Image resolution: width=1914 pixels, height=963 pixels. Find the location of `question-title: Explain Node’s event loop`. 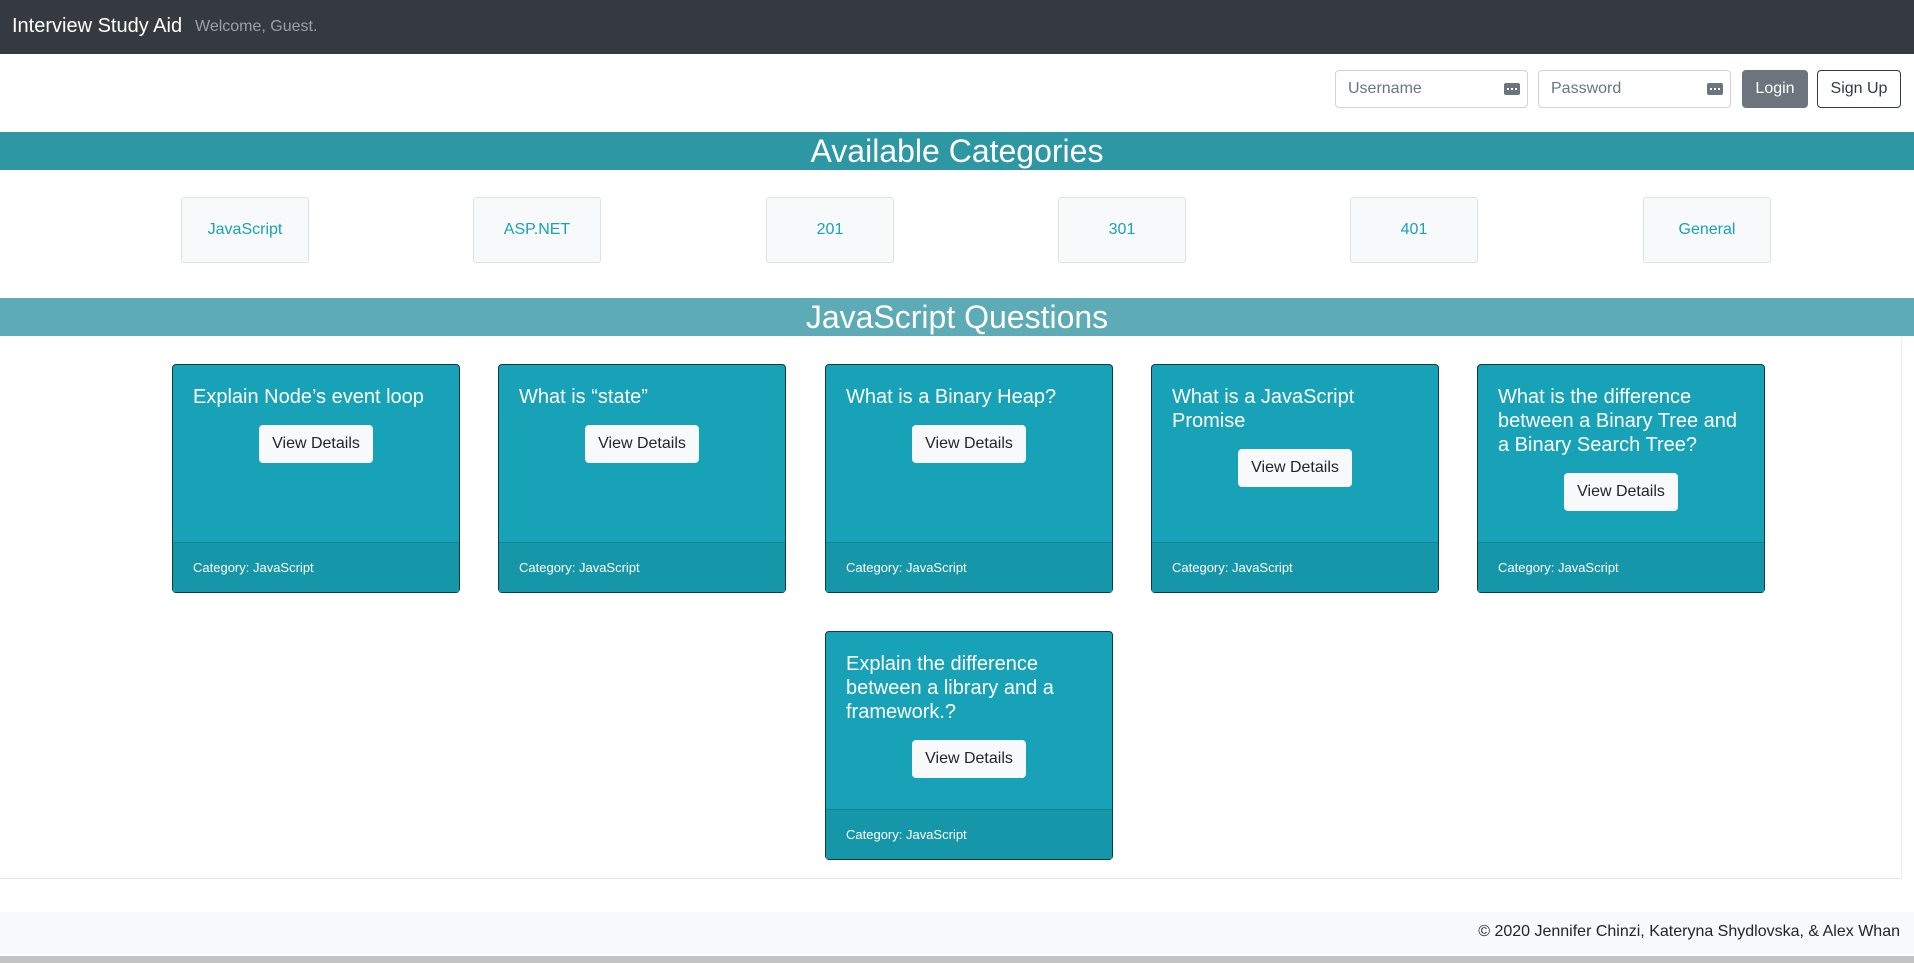

question-title: Explain Node’s event loop is located at coordinates (308, 397).